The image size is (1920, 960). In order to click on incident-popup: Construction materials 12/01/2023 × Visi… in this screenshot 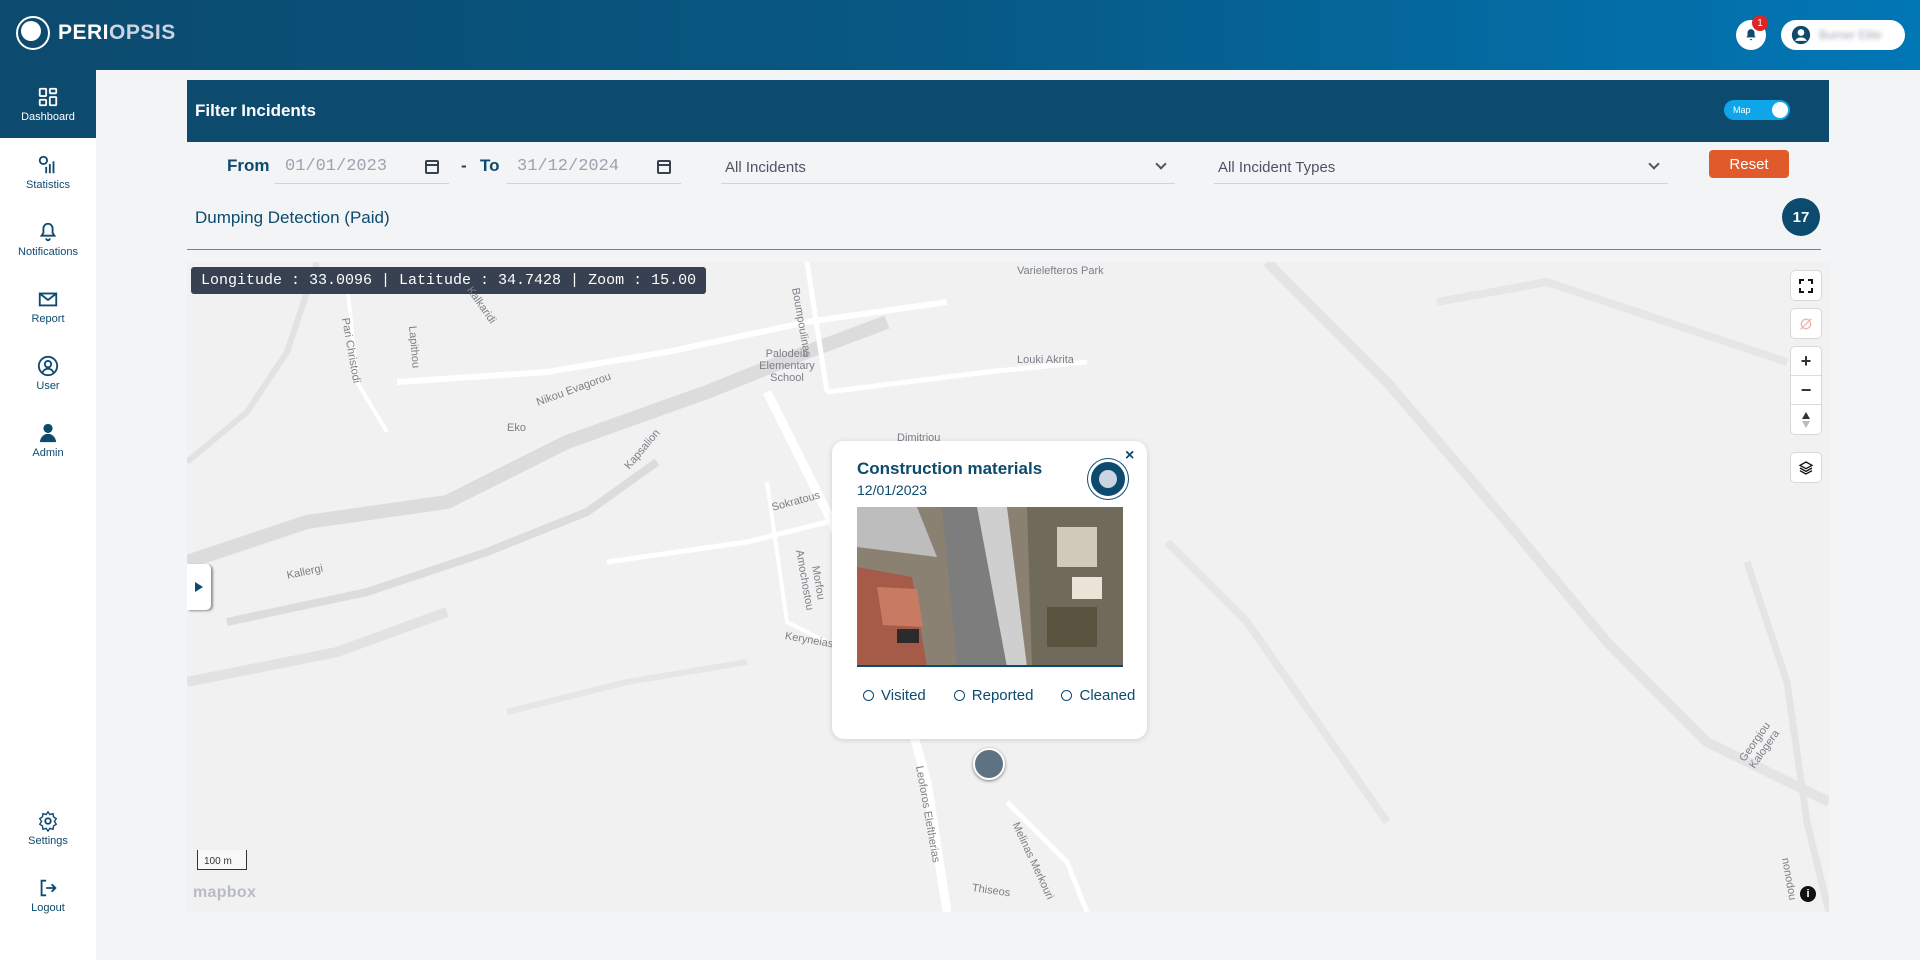, I will do `click(989, 590)`.